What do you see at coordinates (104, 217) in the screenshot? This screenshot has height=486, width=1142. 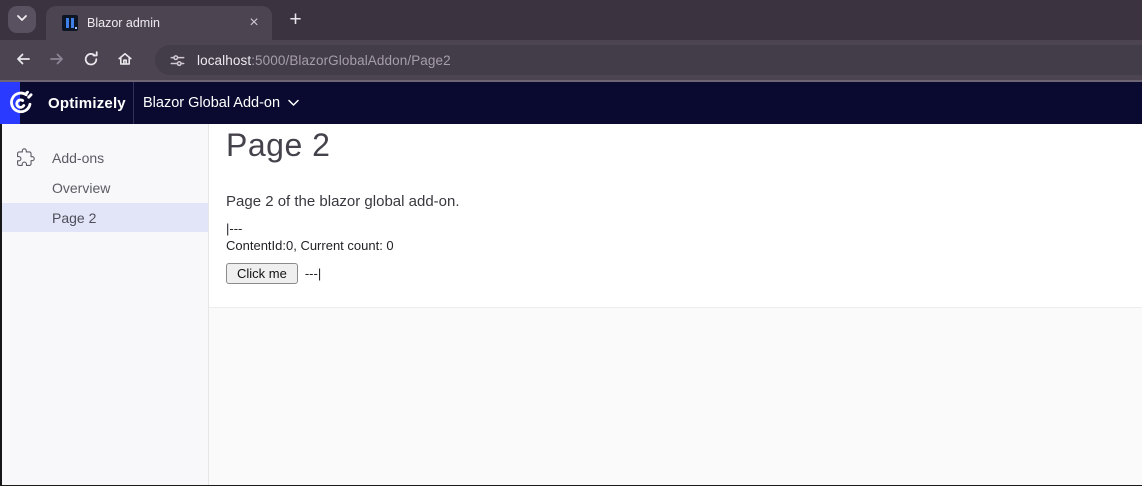 I see `sidebar-item-page-2: Page 2` at bounding box center [104, 217].